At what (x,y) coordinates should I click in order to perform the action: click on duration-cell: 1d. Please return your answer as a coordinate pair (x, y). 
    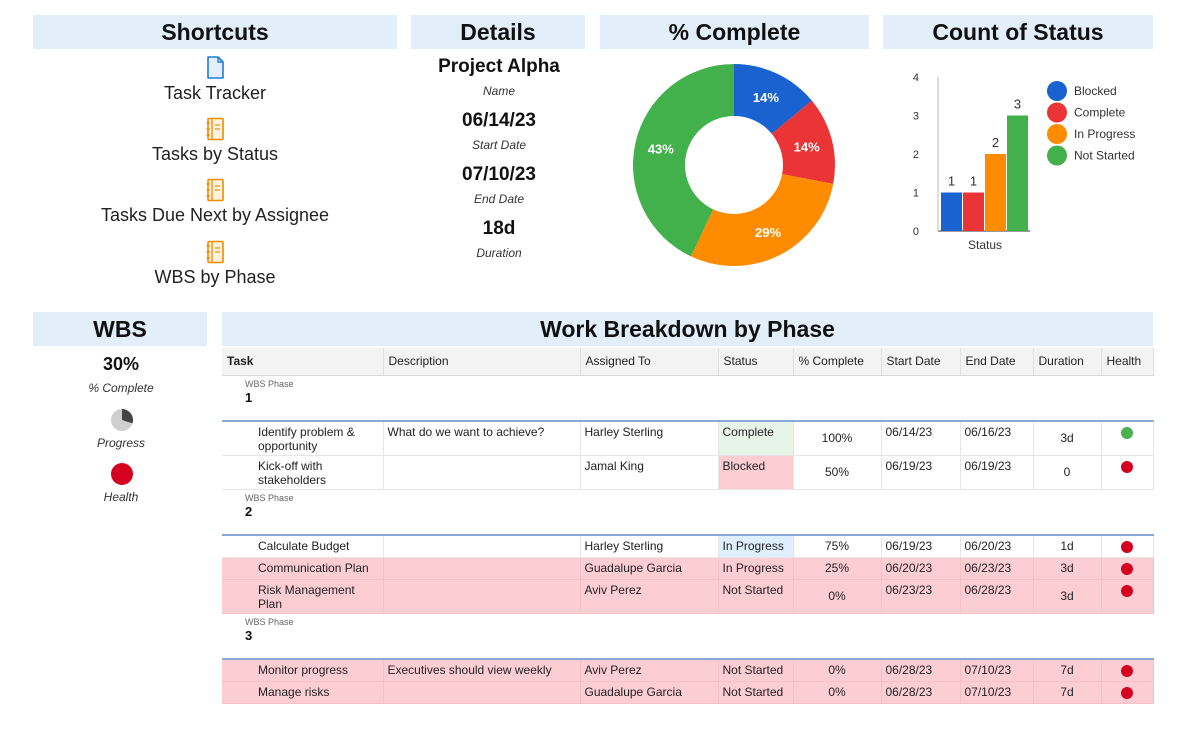
    Looking at the image, I should click on (1067, 546).